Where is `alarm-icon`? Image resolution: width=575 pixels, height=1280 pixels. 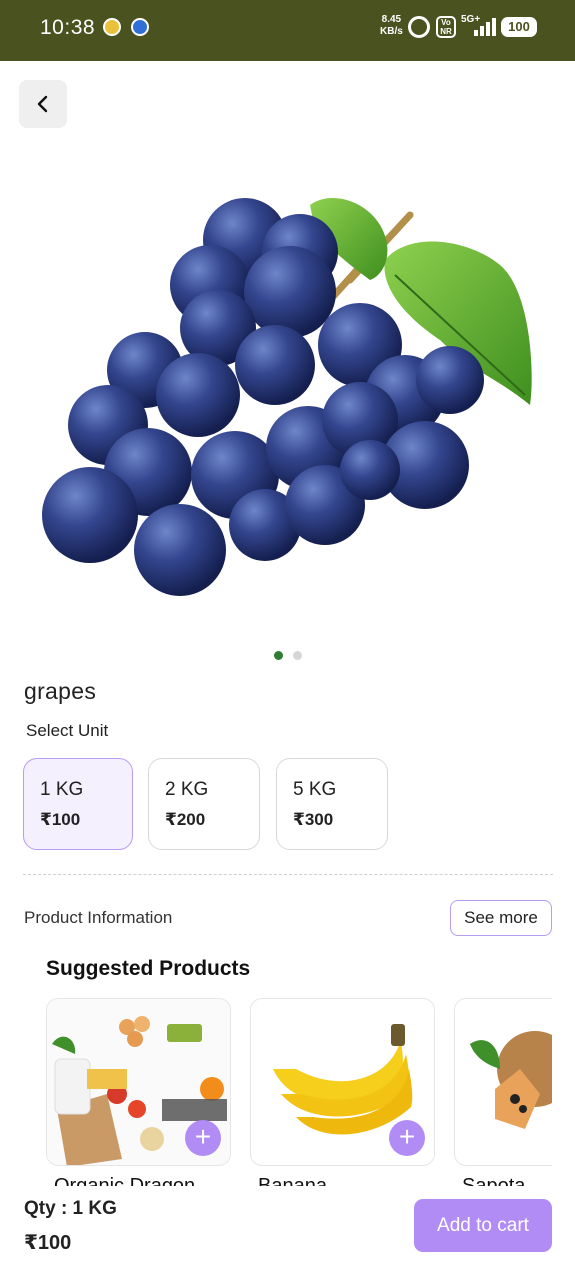
alarm-icon is located at coordinates (419, 27).